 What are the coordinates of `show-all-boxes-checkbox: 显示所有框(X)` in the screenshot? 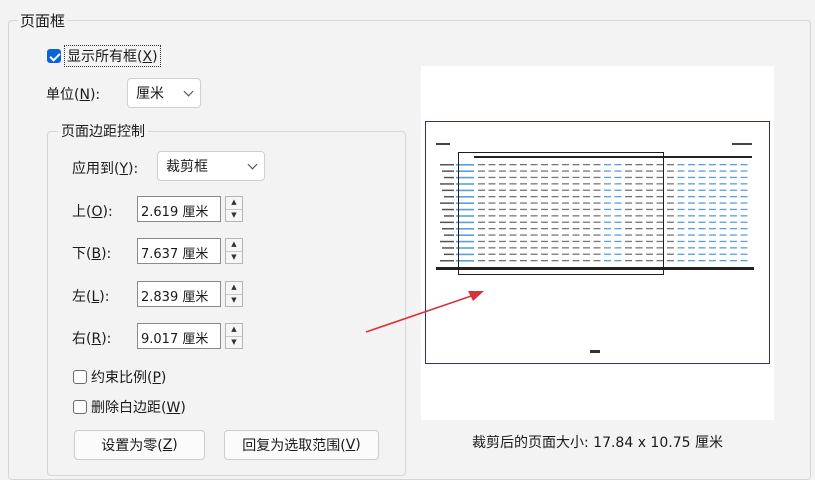 It's located at (104, 56).